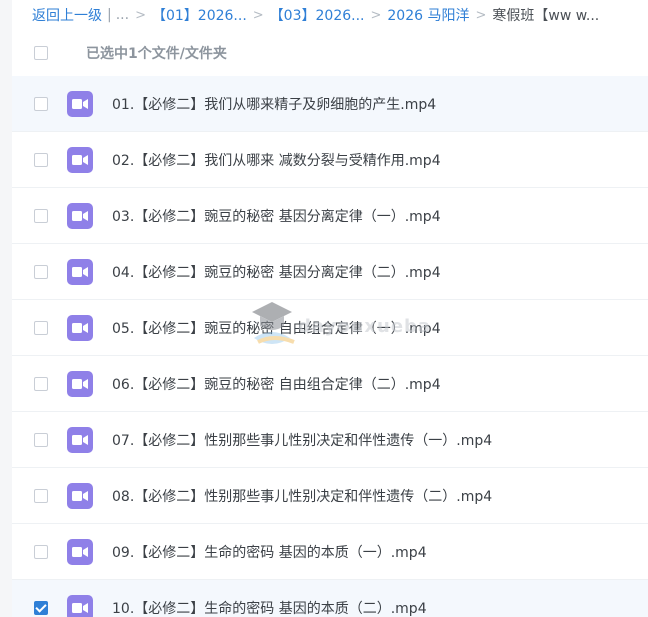 The width and height of the screenshot is (648, 617). I want to click on file-row: 07.【必修二】性别那些事儿性别决定和伴性遗传（一）.mp4, so click(330, 440).